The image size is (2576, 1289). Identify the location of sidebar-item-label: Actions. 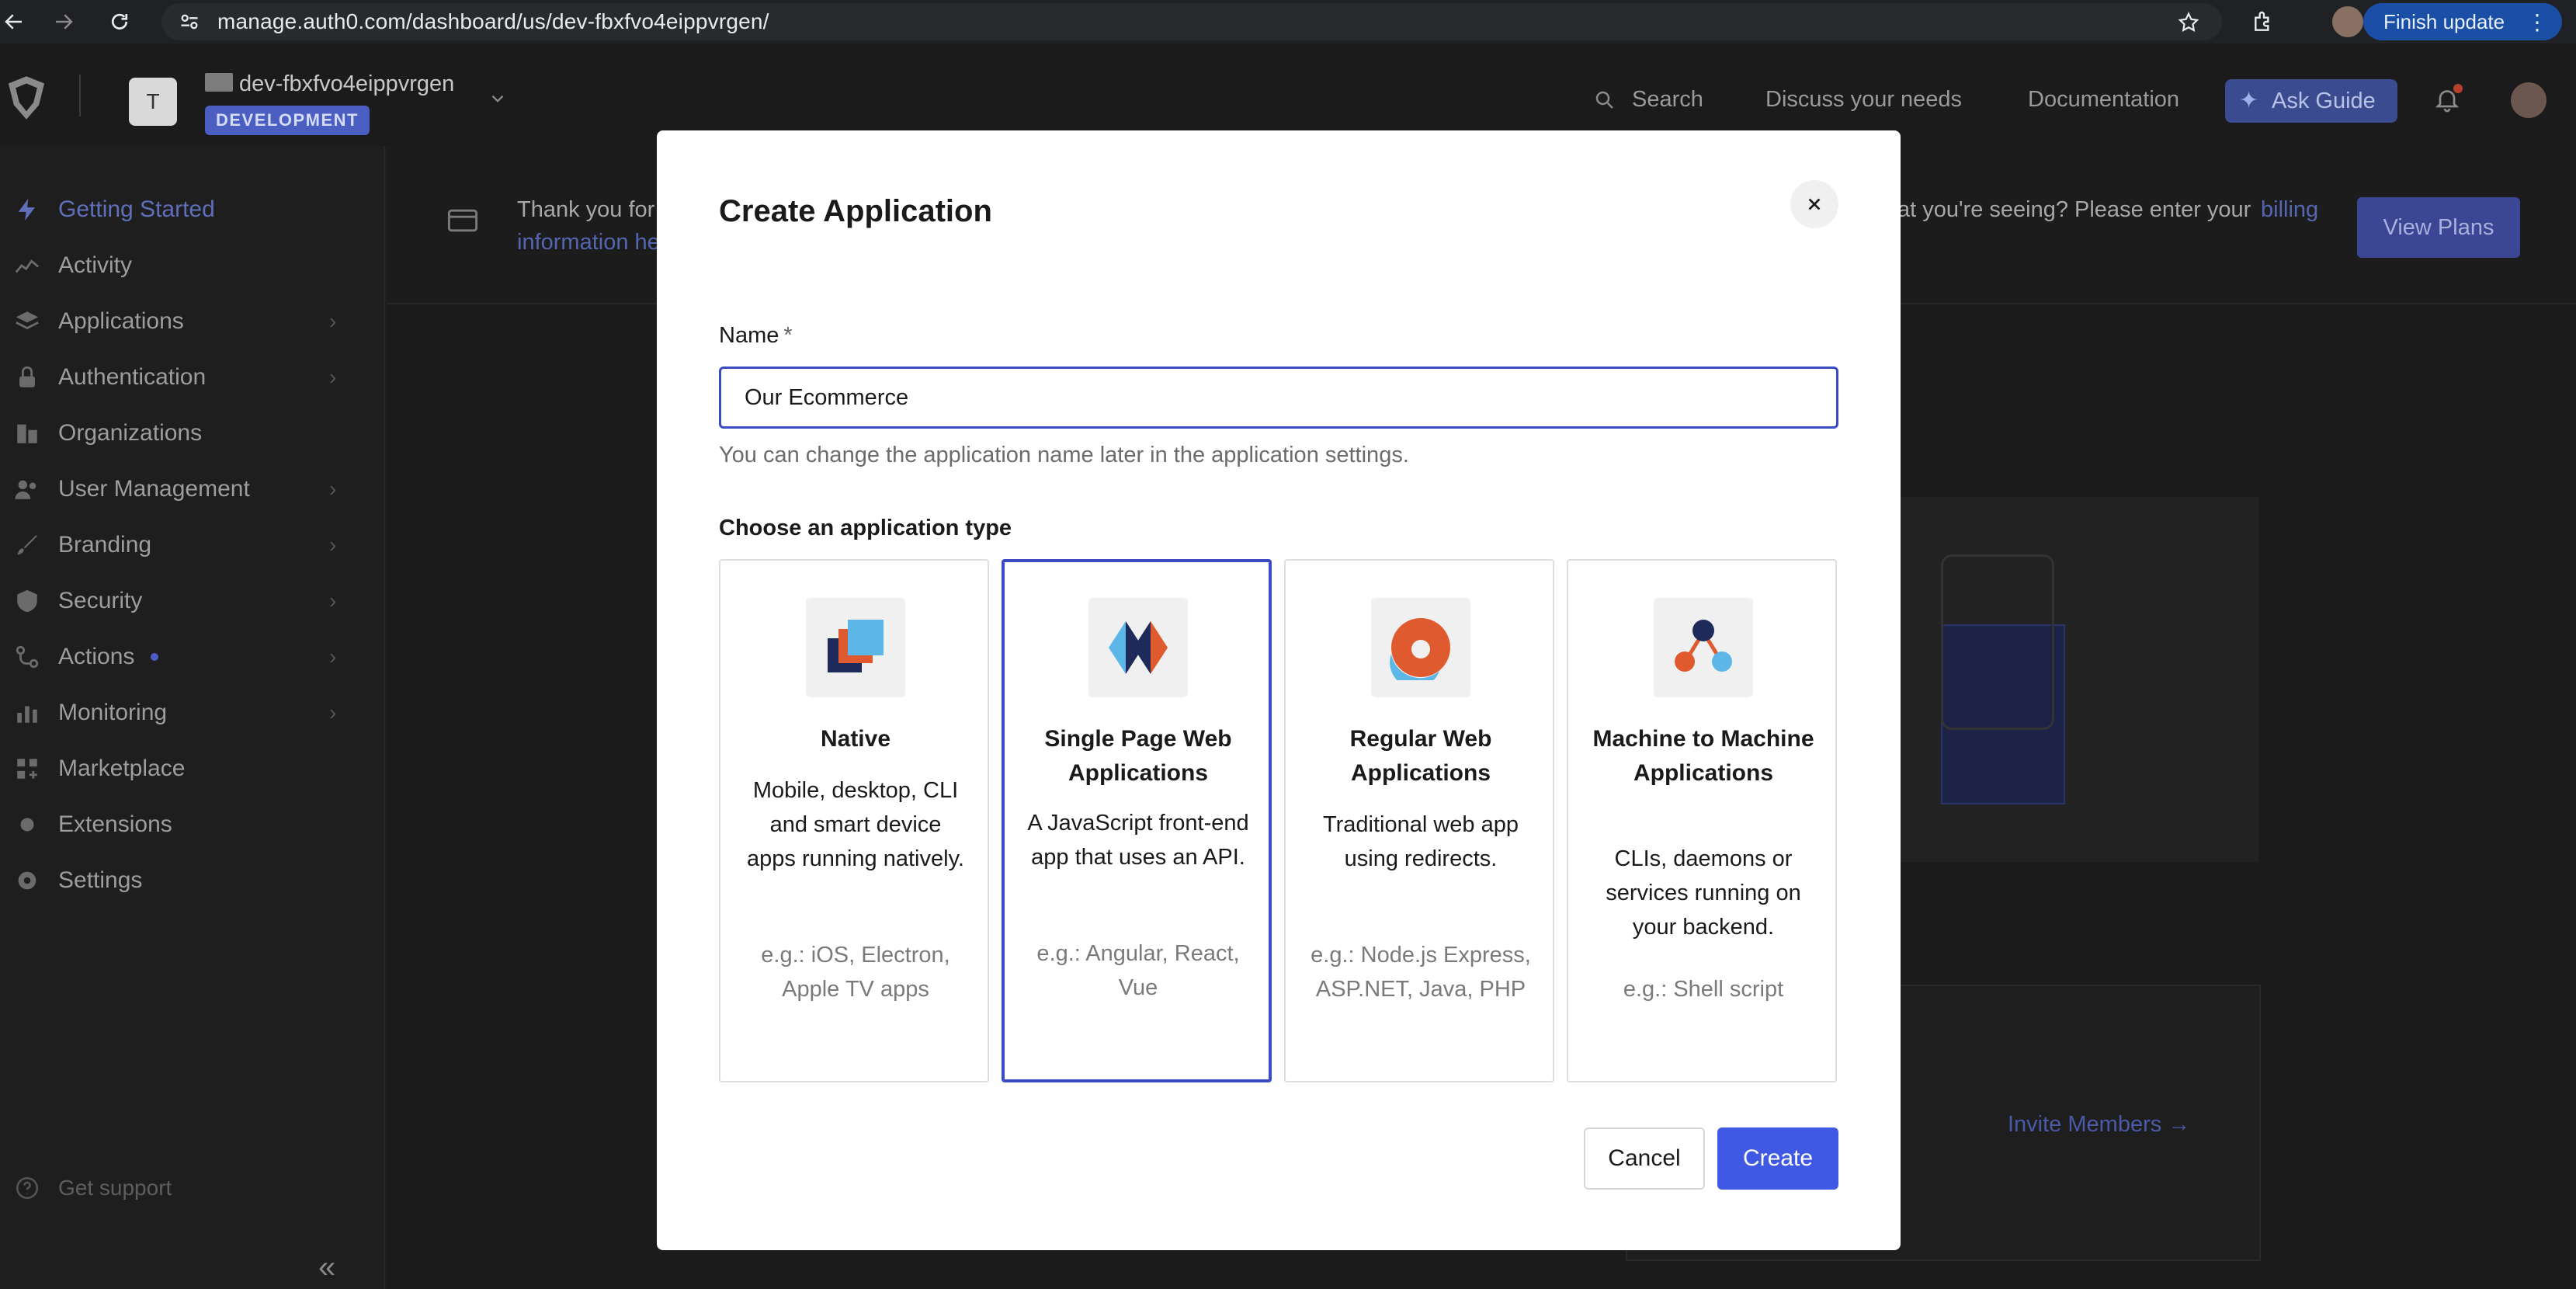
(96, 656).